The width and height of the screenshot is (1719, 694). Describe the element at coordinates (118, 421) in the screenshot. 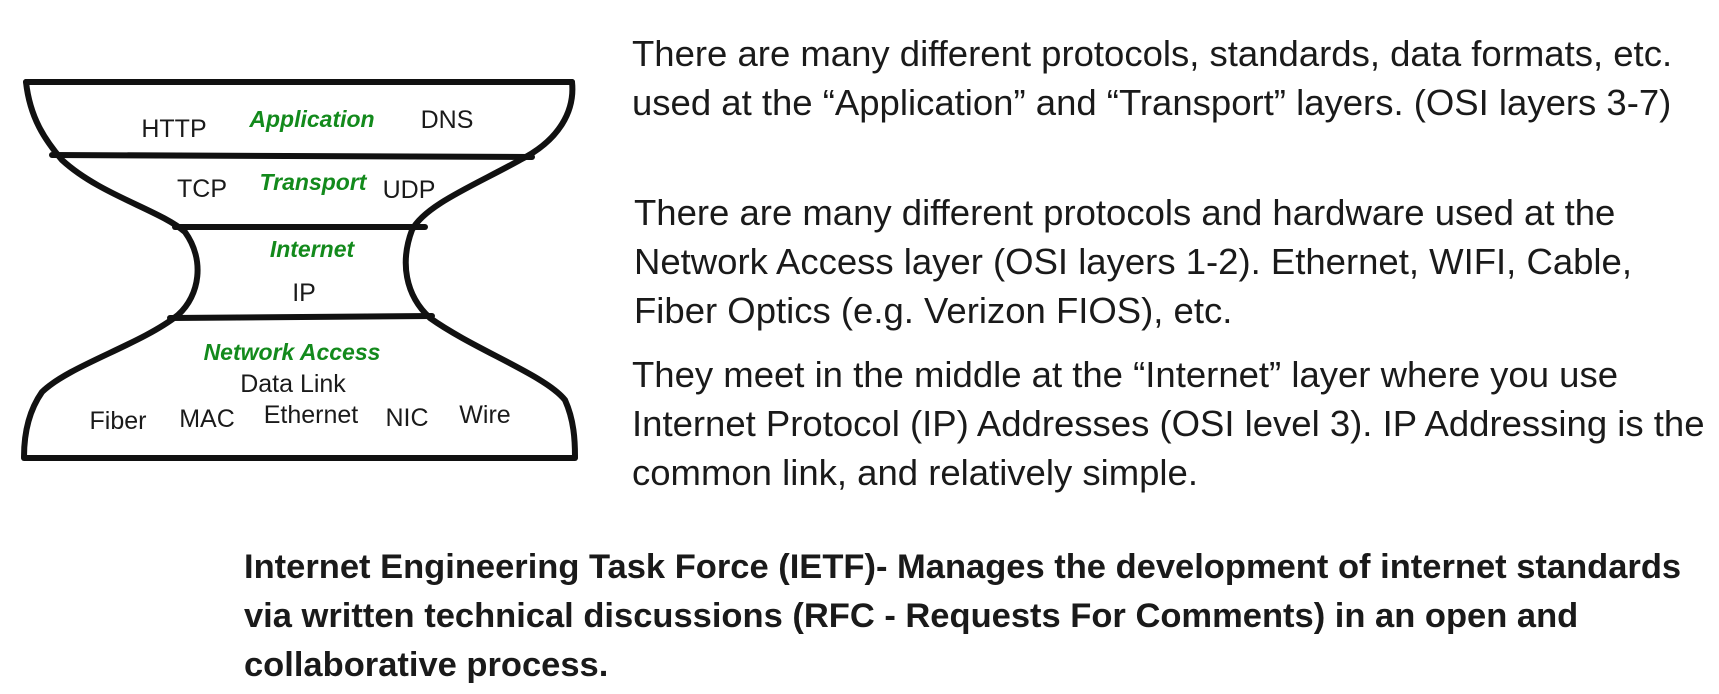

I see `protocol-label: Fiber` at that location.